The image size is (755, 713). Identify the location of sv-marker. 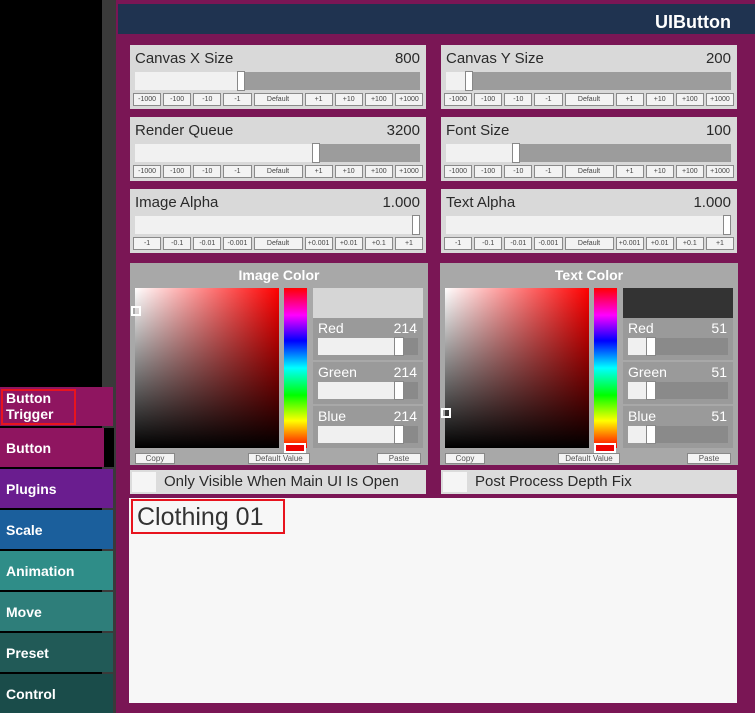
(136, 311).